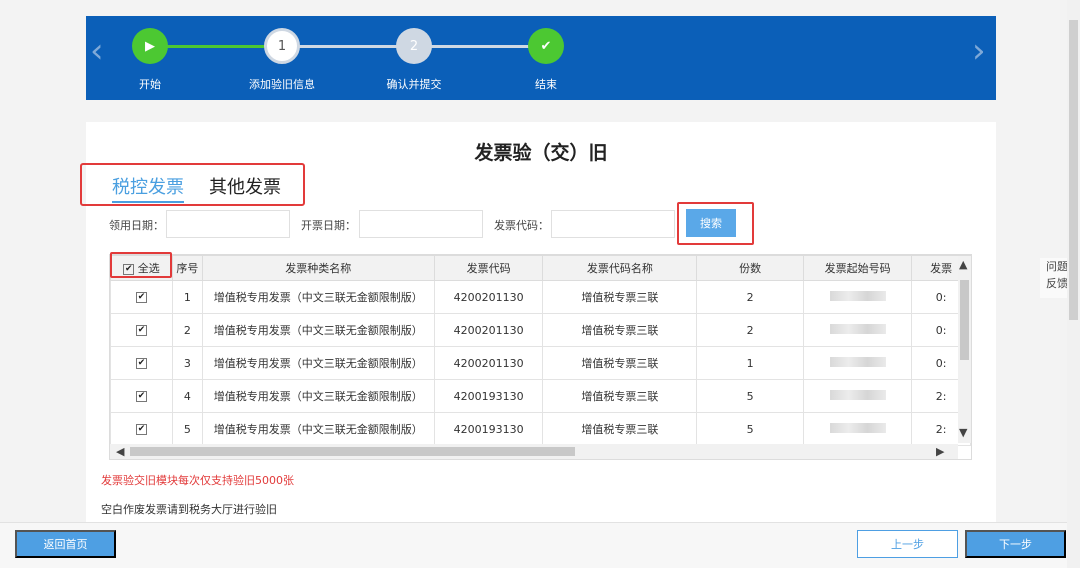 This screenshot has height=568, width=1080. What do you see at coordinates (750, 363) in the screenshot?
I see `cell-count: 1` at bounding box center [750, 363].